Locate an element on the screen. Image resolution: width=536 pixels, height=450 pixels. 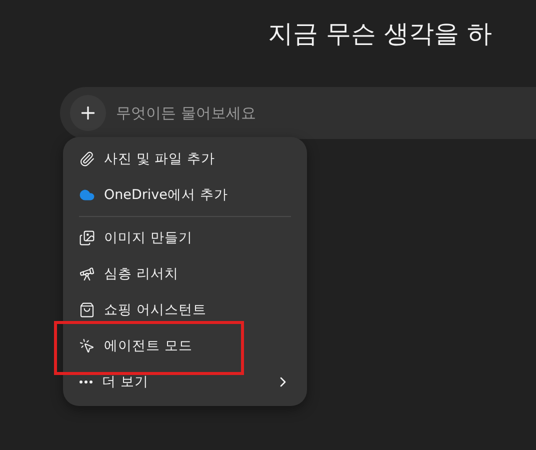
add-button is located at coordinates (88, 113).